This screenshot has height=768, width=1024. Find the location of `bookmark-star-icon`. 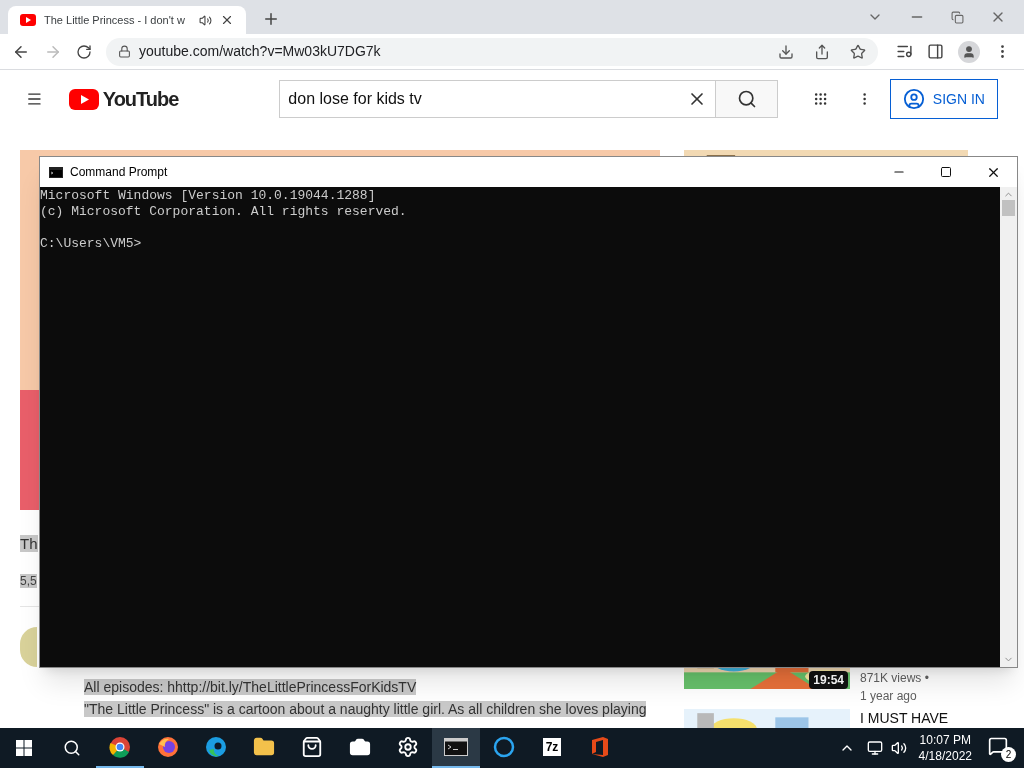

bookmark-star-icon is located at coordinates (858, 51).